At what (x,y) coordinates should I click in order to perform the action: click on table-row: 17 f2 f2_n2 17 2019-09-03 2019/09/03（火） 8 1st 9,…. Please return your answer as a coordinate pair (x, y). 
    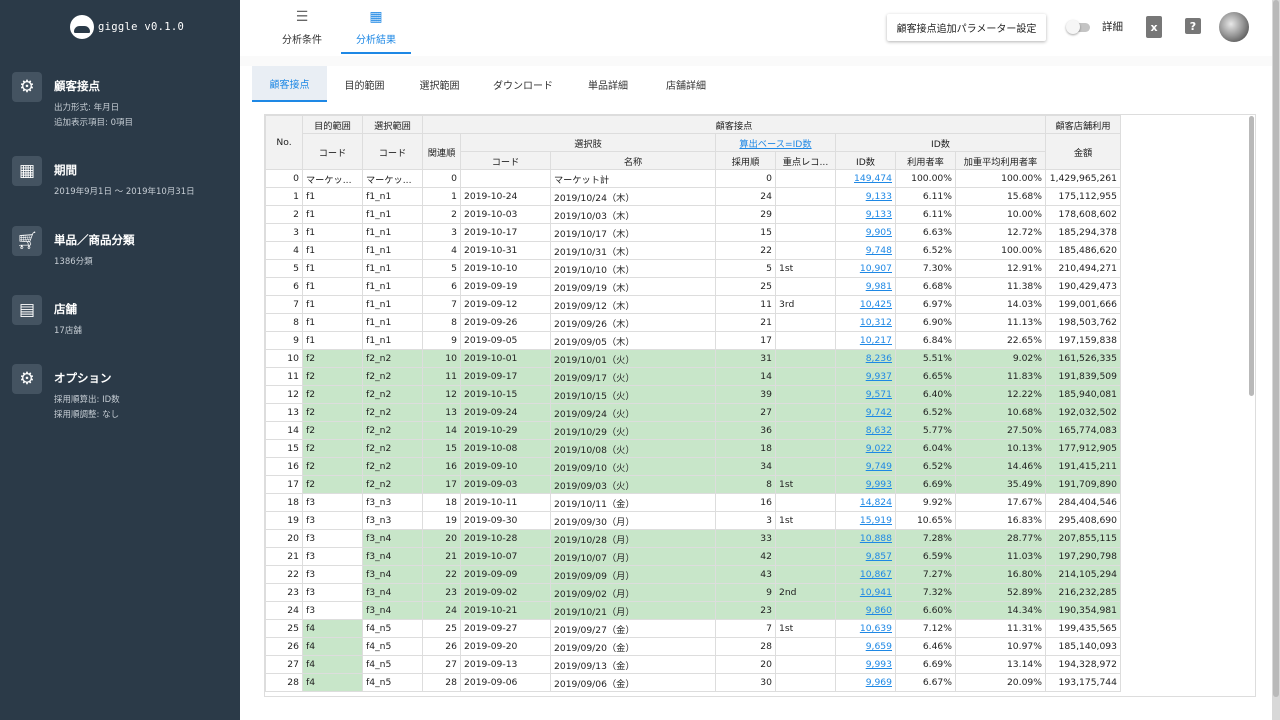
    Looking at the image, I should click on (693, 484).